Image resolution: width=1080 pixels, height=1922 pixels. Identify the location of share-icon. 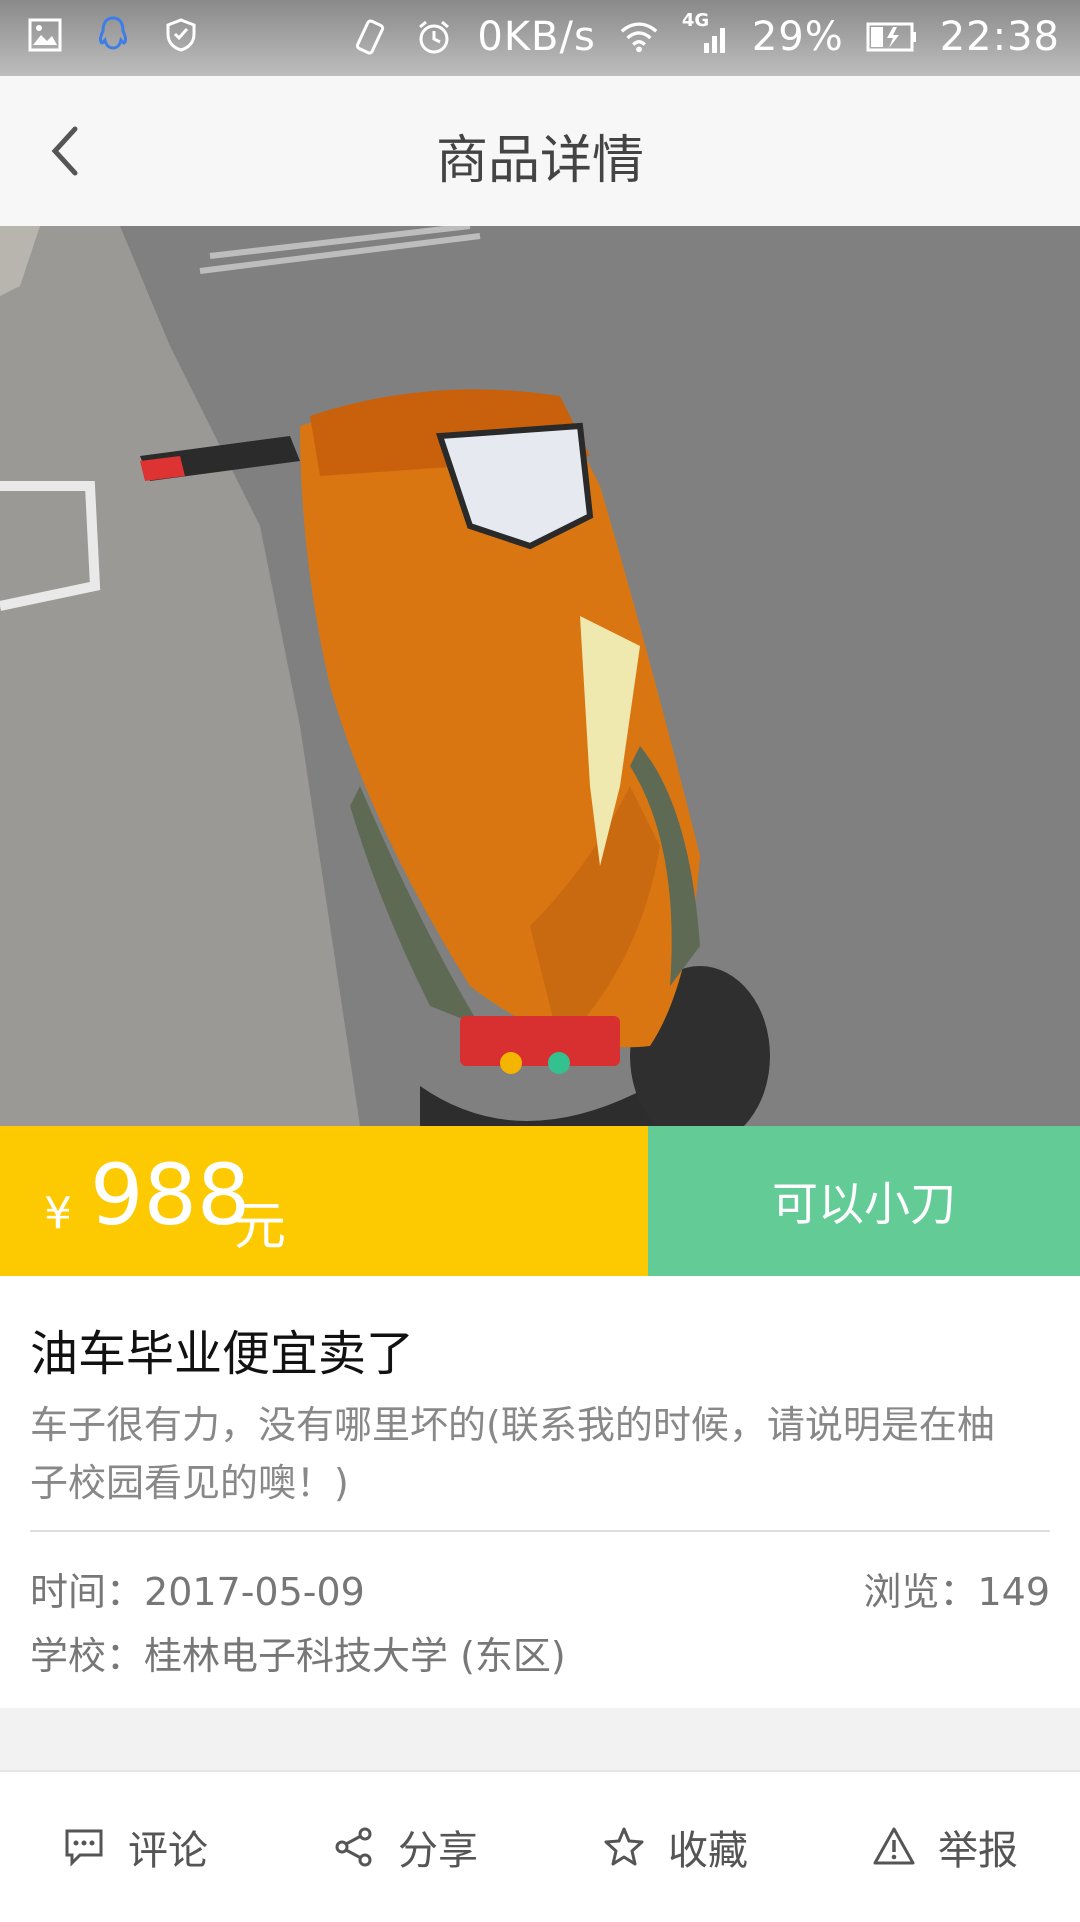
(353, 1847).